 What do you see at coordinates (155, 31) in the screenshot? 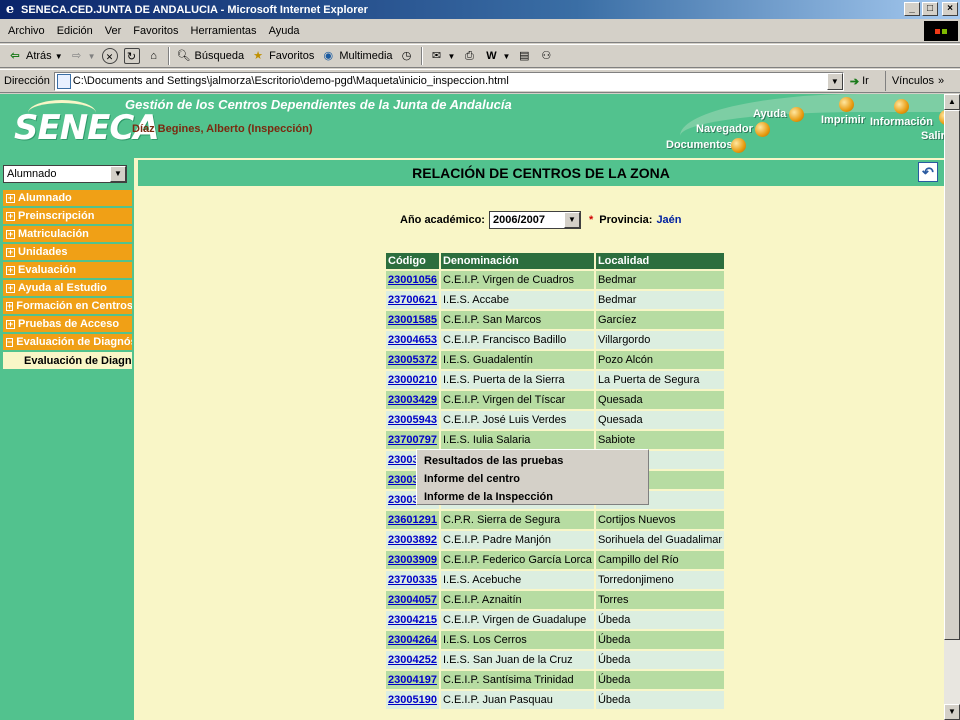
I see `menu-favoritos: Favoritos` at bounding box center [155, 31].